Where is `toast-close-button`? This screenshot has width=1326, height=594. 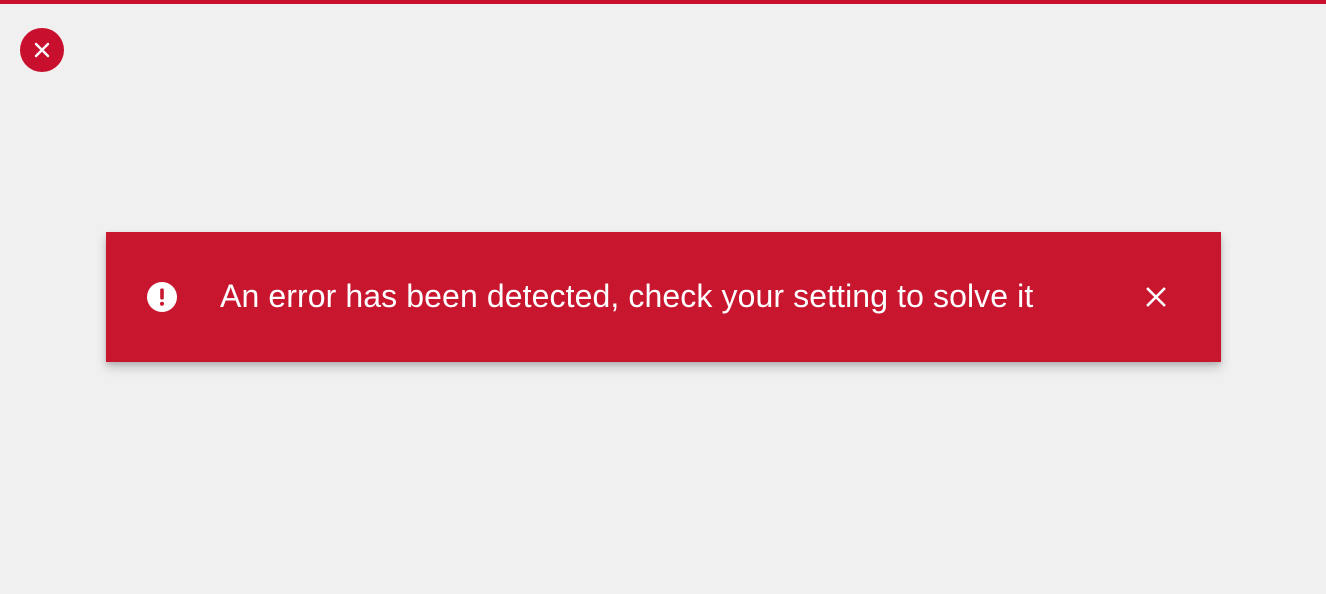
toast-close-button is located at coordinates (1156, 297).